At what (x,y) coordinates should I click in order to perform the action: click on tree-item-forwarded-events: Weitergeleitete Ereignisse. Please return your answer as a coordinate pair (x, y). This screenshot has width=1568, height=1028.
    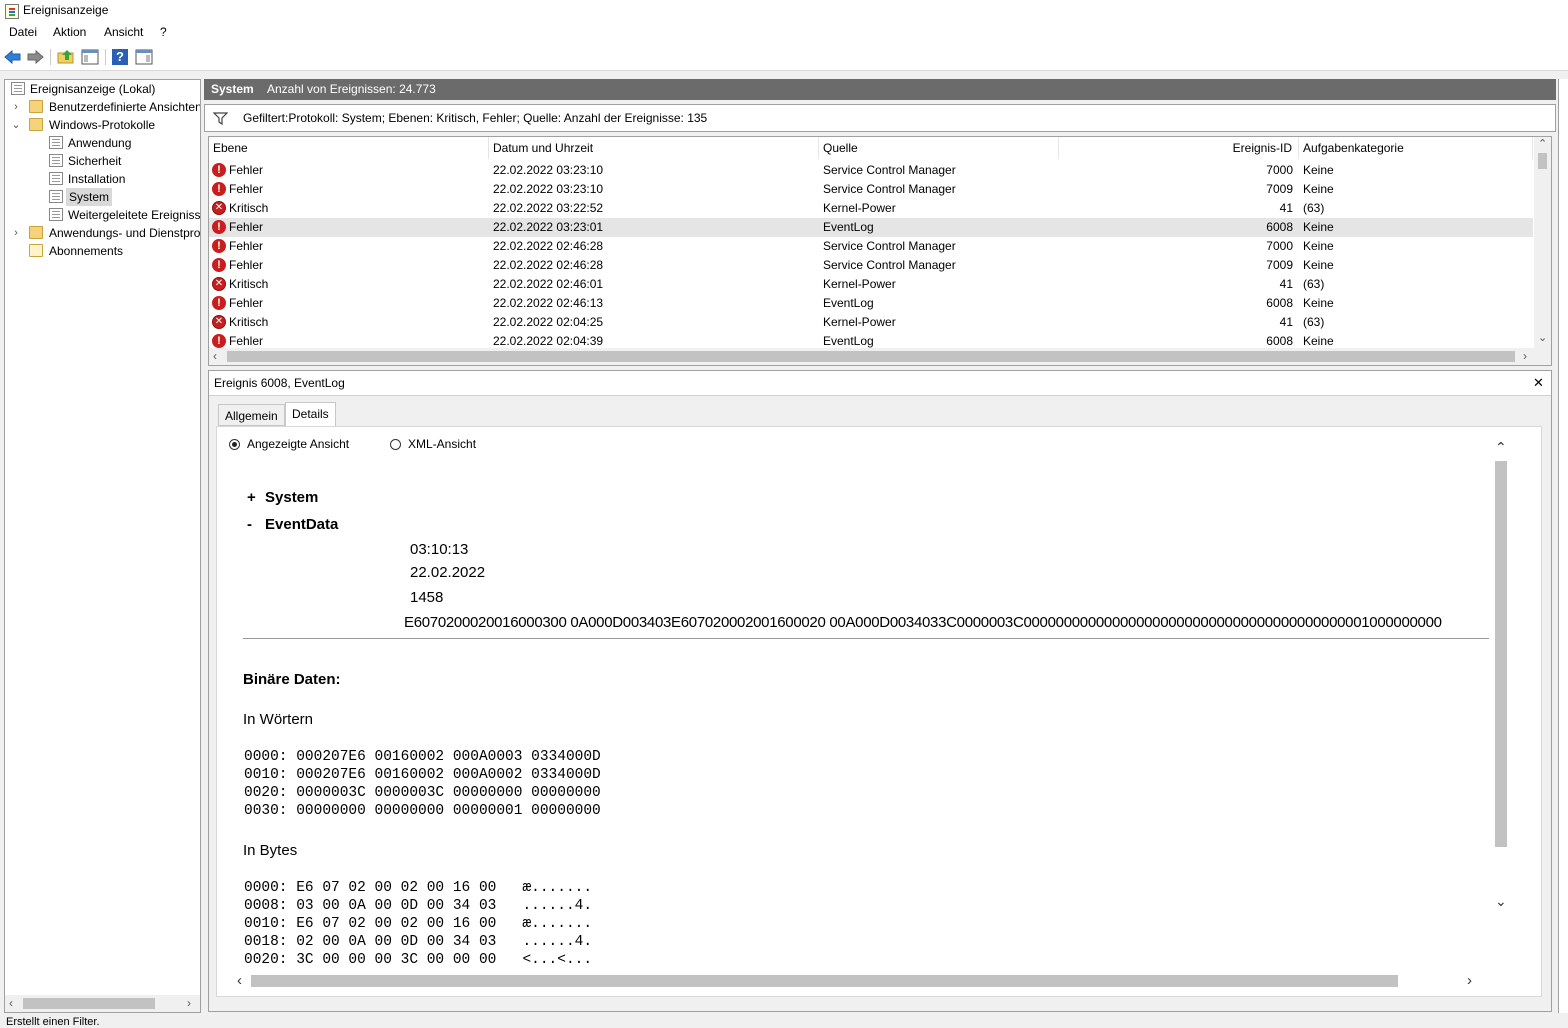
    Looking at the image, I should click on (102, 215).